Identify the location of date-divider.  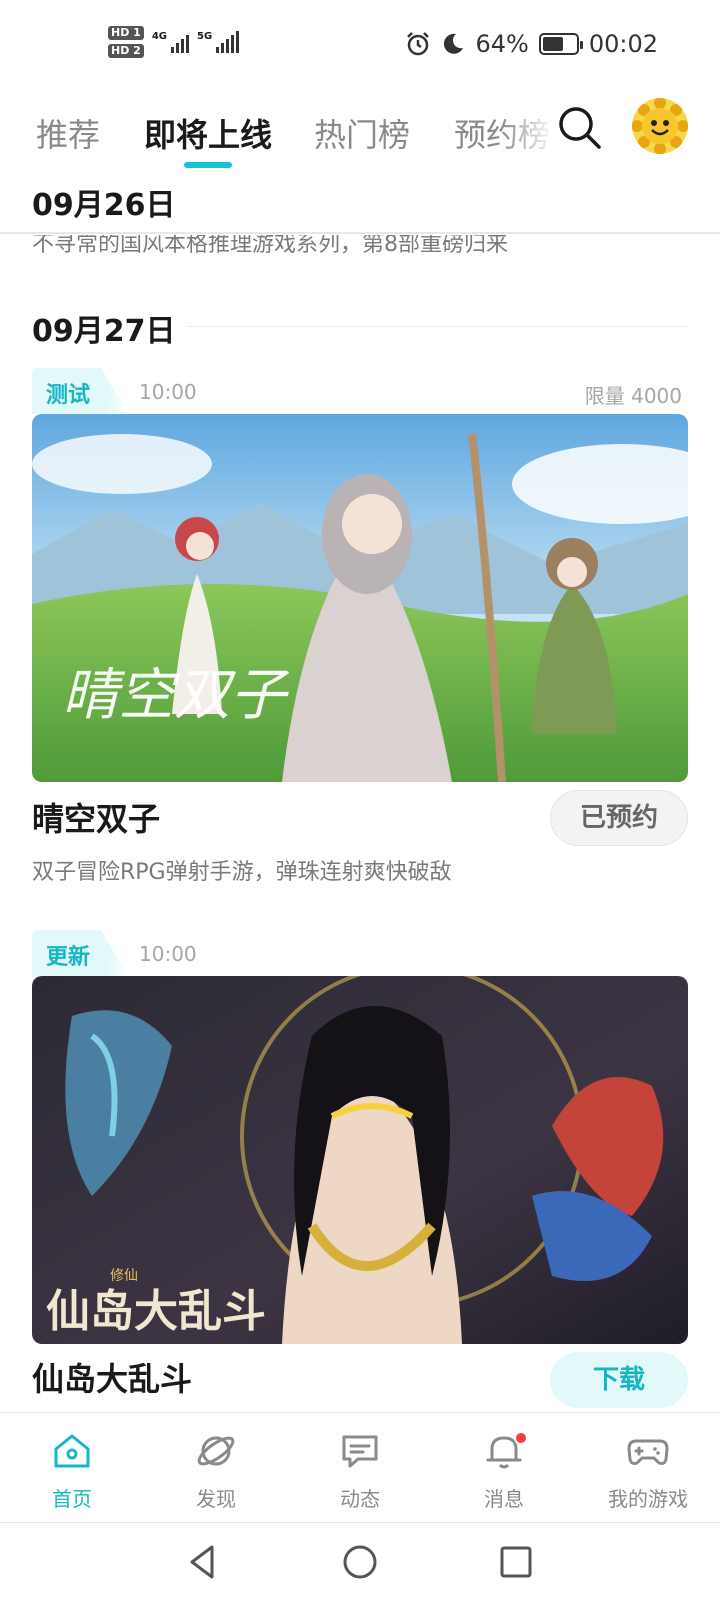
(438, 326).